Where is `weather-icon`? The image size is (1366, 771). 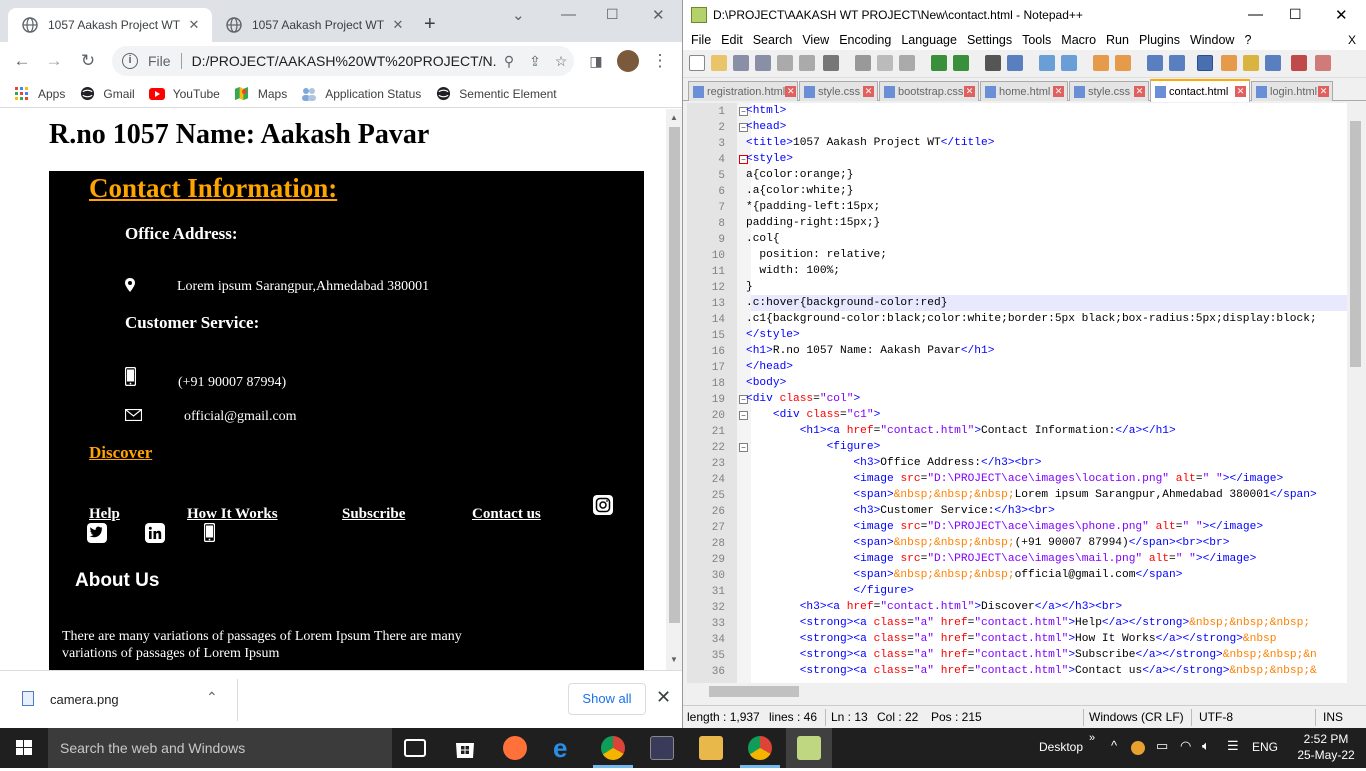
weather-icon is located at coordinates (1138, 748).